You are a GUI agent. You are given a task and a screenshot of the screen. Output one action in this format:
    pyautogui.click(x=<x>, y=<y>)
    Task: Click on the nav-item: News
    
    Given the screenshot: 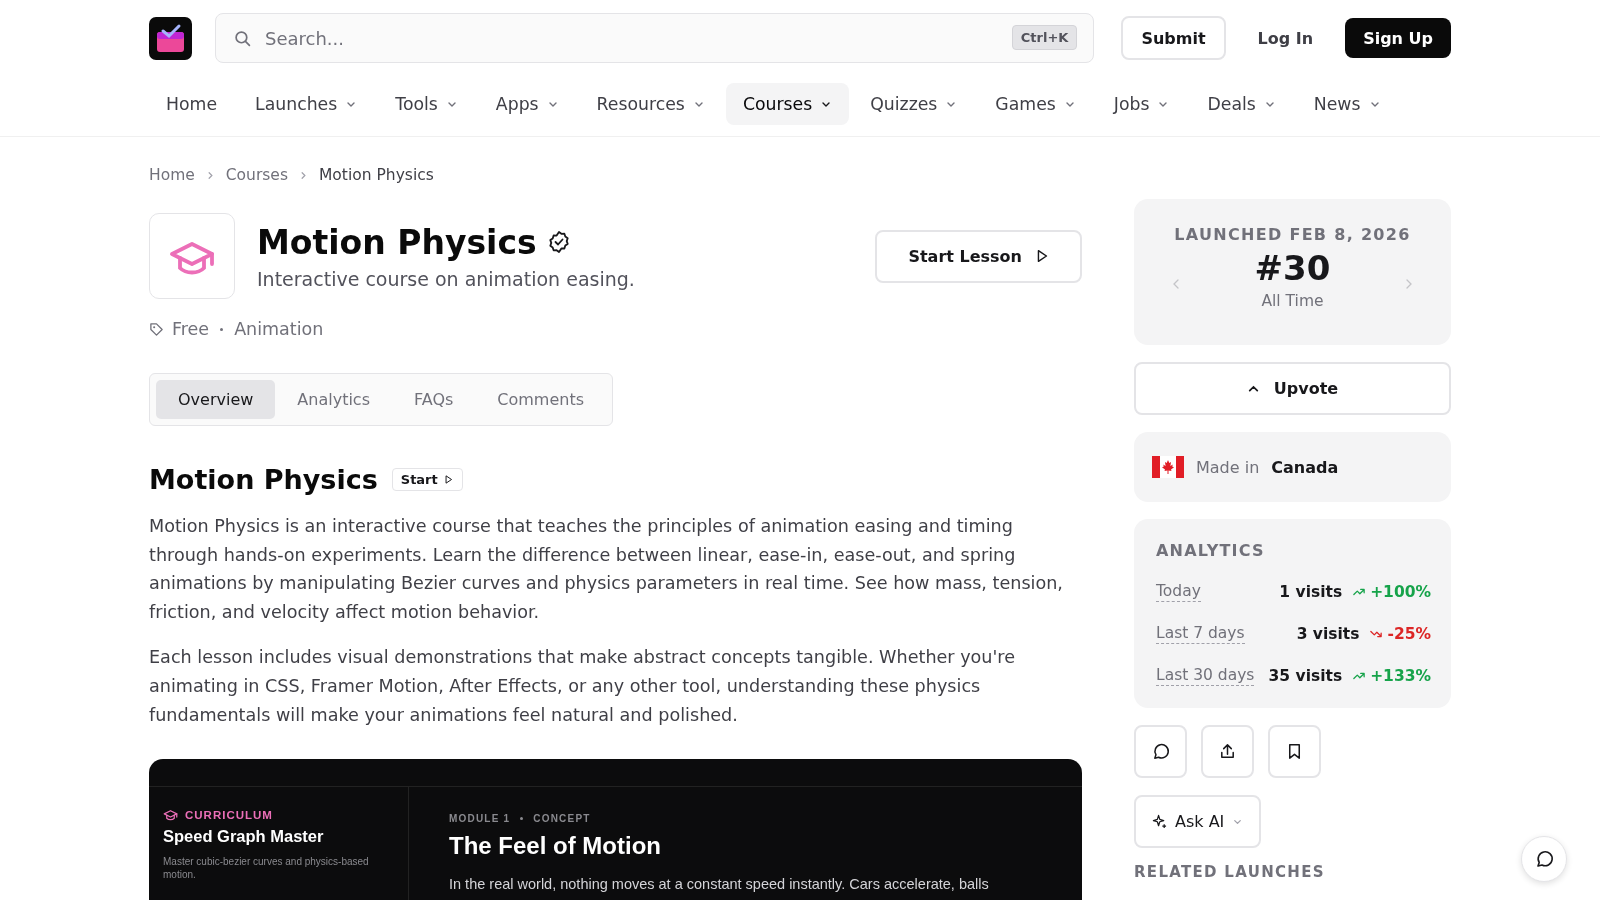 What is the action you would take?
    pyautogui.click(x=1347, y=104)
    